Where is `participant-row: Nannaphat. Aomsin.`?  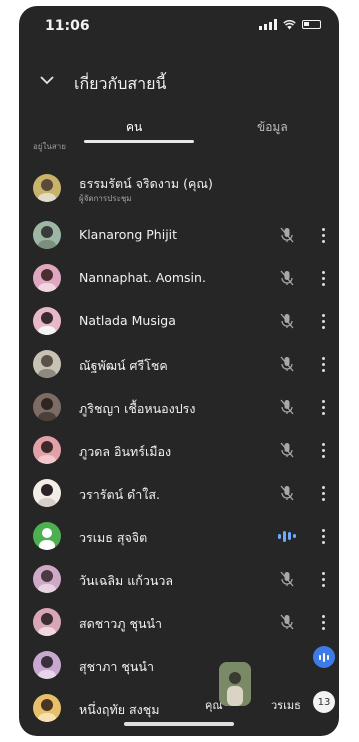 participant-row: Nannaphat. Aomsin. is located at coordinates (179, 278).